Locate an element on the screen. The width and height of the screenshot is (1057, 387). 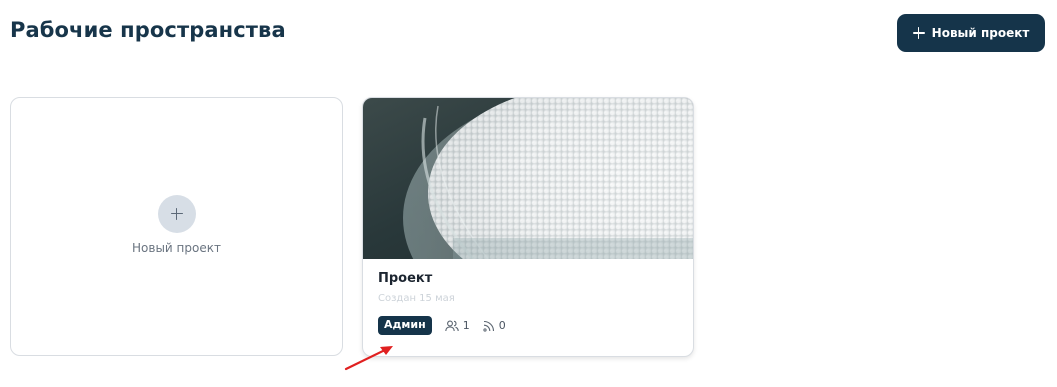
feeds-count: 0 is located at coordinates (502, 325).